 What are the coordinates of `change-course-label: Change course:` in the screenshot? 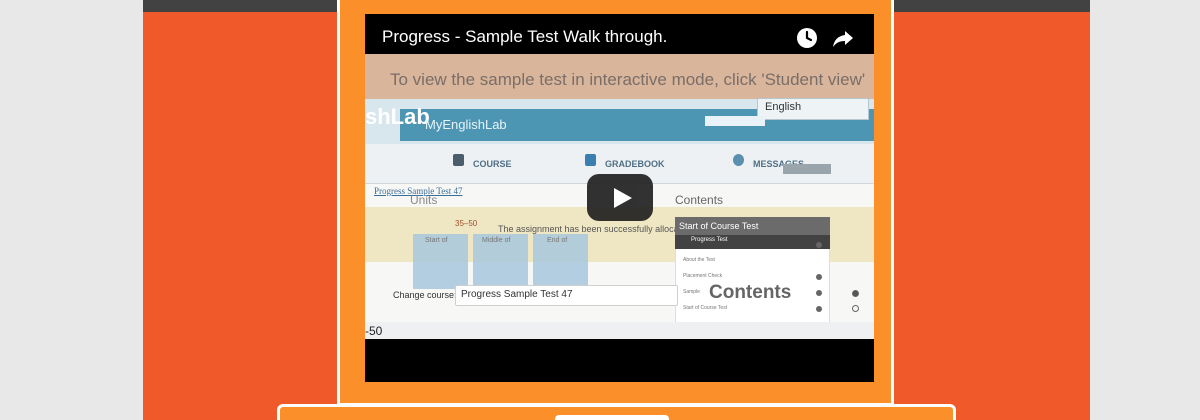 It's located at (425, 295).